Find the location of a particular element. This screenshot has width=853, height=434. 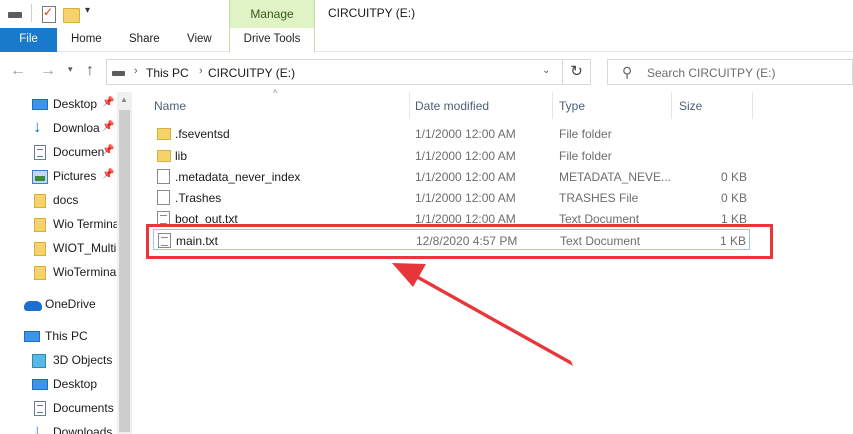

sidebar-item-label: Pictures is located at coordinates (75, 176).